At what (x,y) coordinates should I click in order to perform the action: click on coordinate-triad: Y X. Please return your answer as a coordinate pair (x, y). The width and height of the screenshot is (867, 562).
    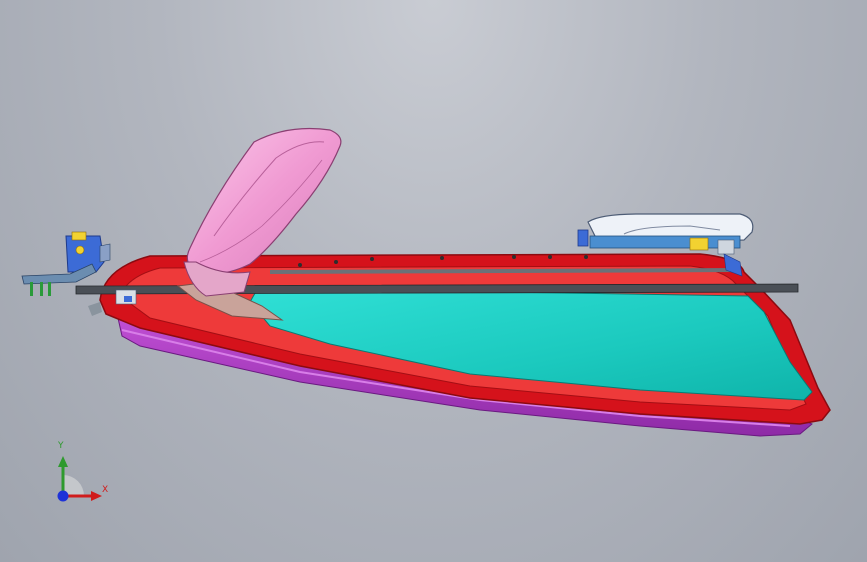
    Looking at the image, I should click on (79, 475).